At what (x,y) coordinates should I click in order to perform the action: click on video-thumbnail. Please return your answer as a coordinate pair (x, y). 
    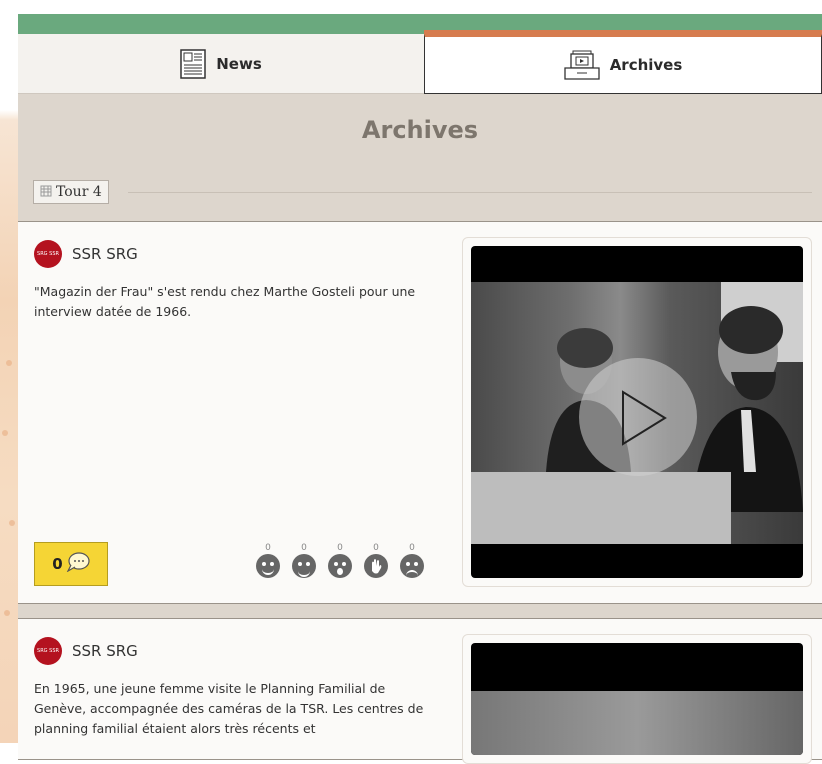
    Looking at the image, I should click on (637, 699).